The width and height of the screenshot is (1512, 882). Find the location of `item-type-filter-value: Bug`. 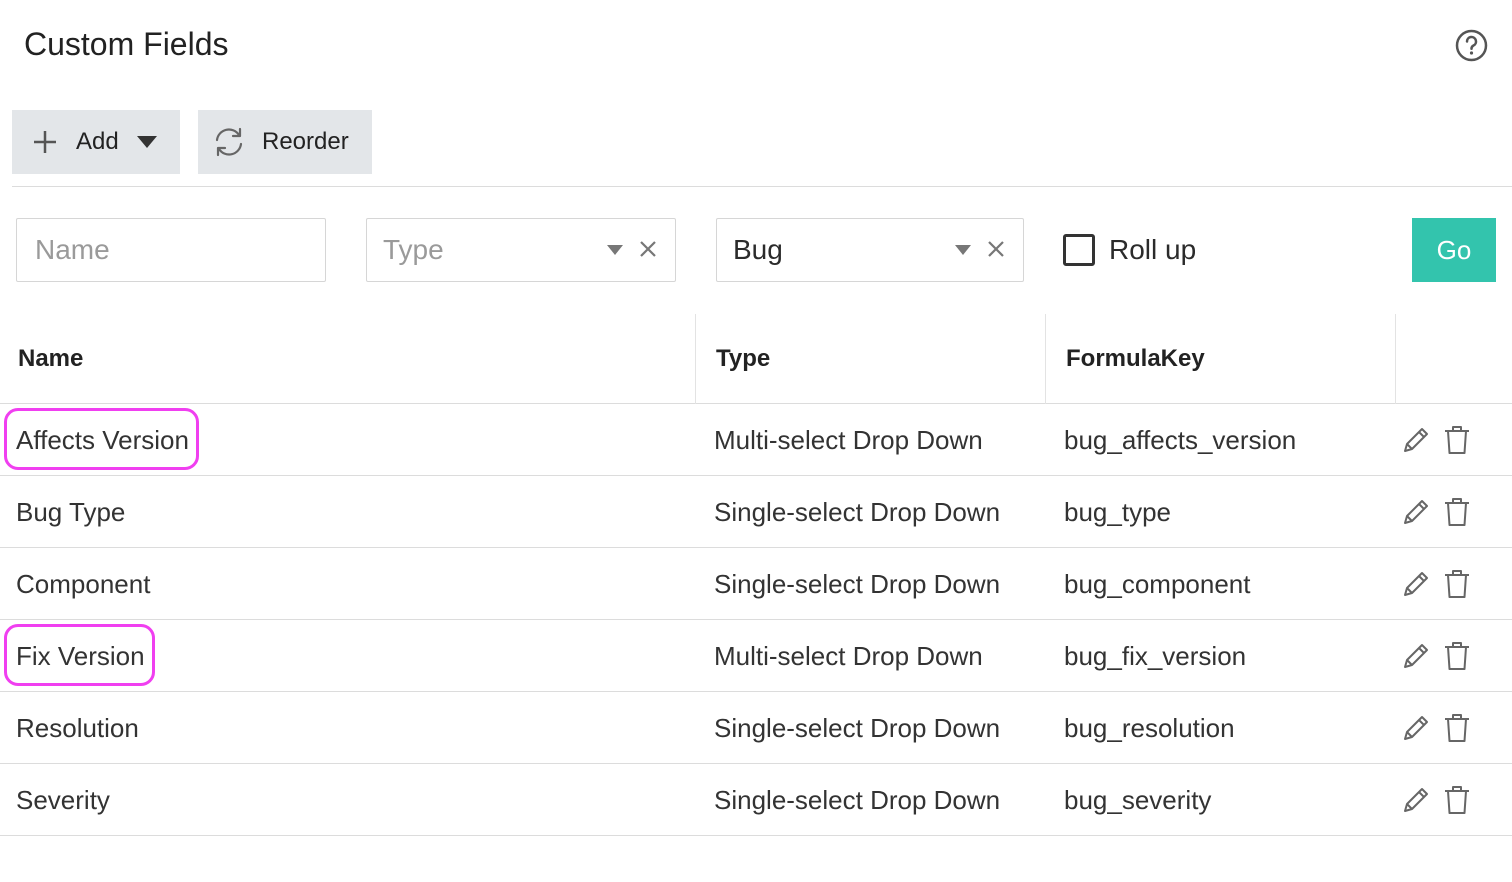

item-type-filter-value: Bug is located at coordinates (758, 249).